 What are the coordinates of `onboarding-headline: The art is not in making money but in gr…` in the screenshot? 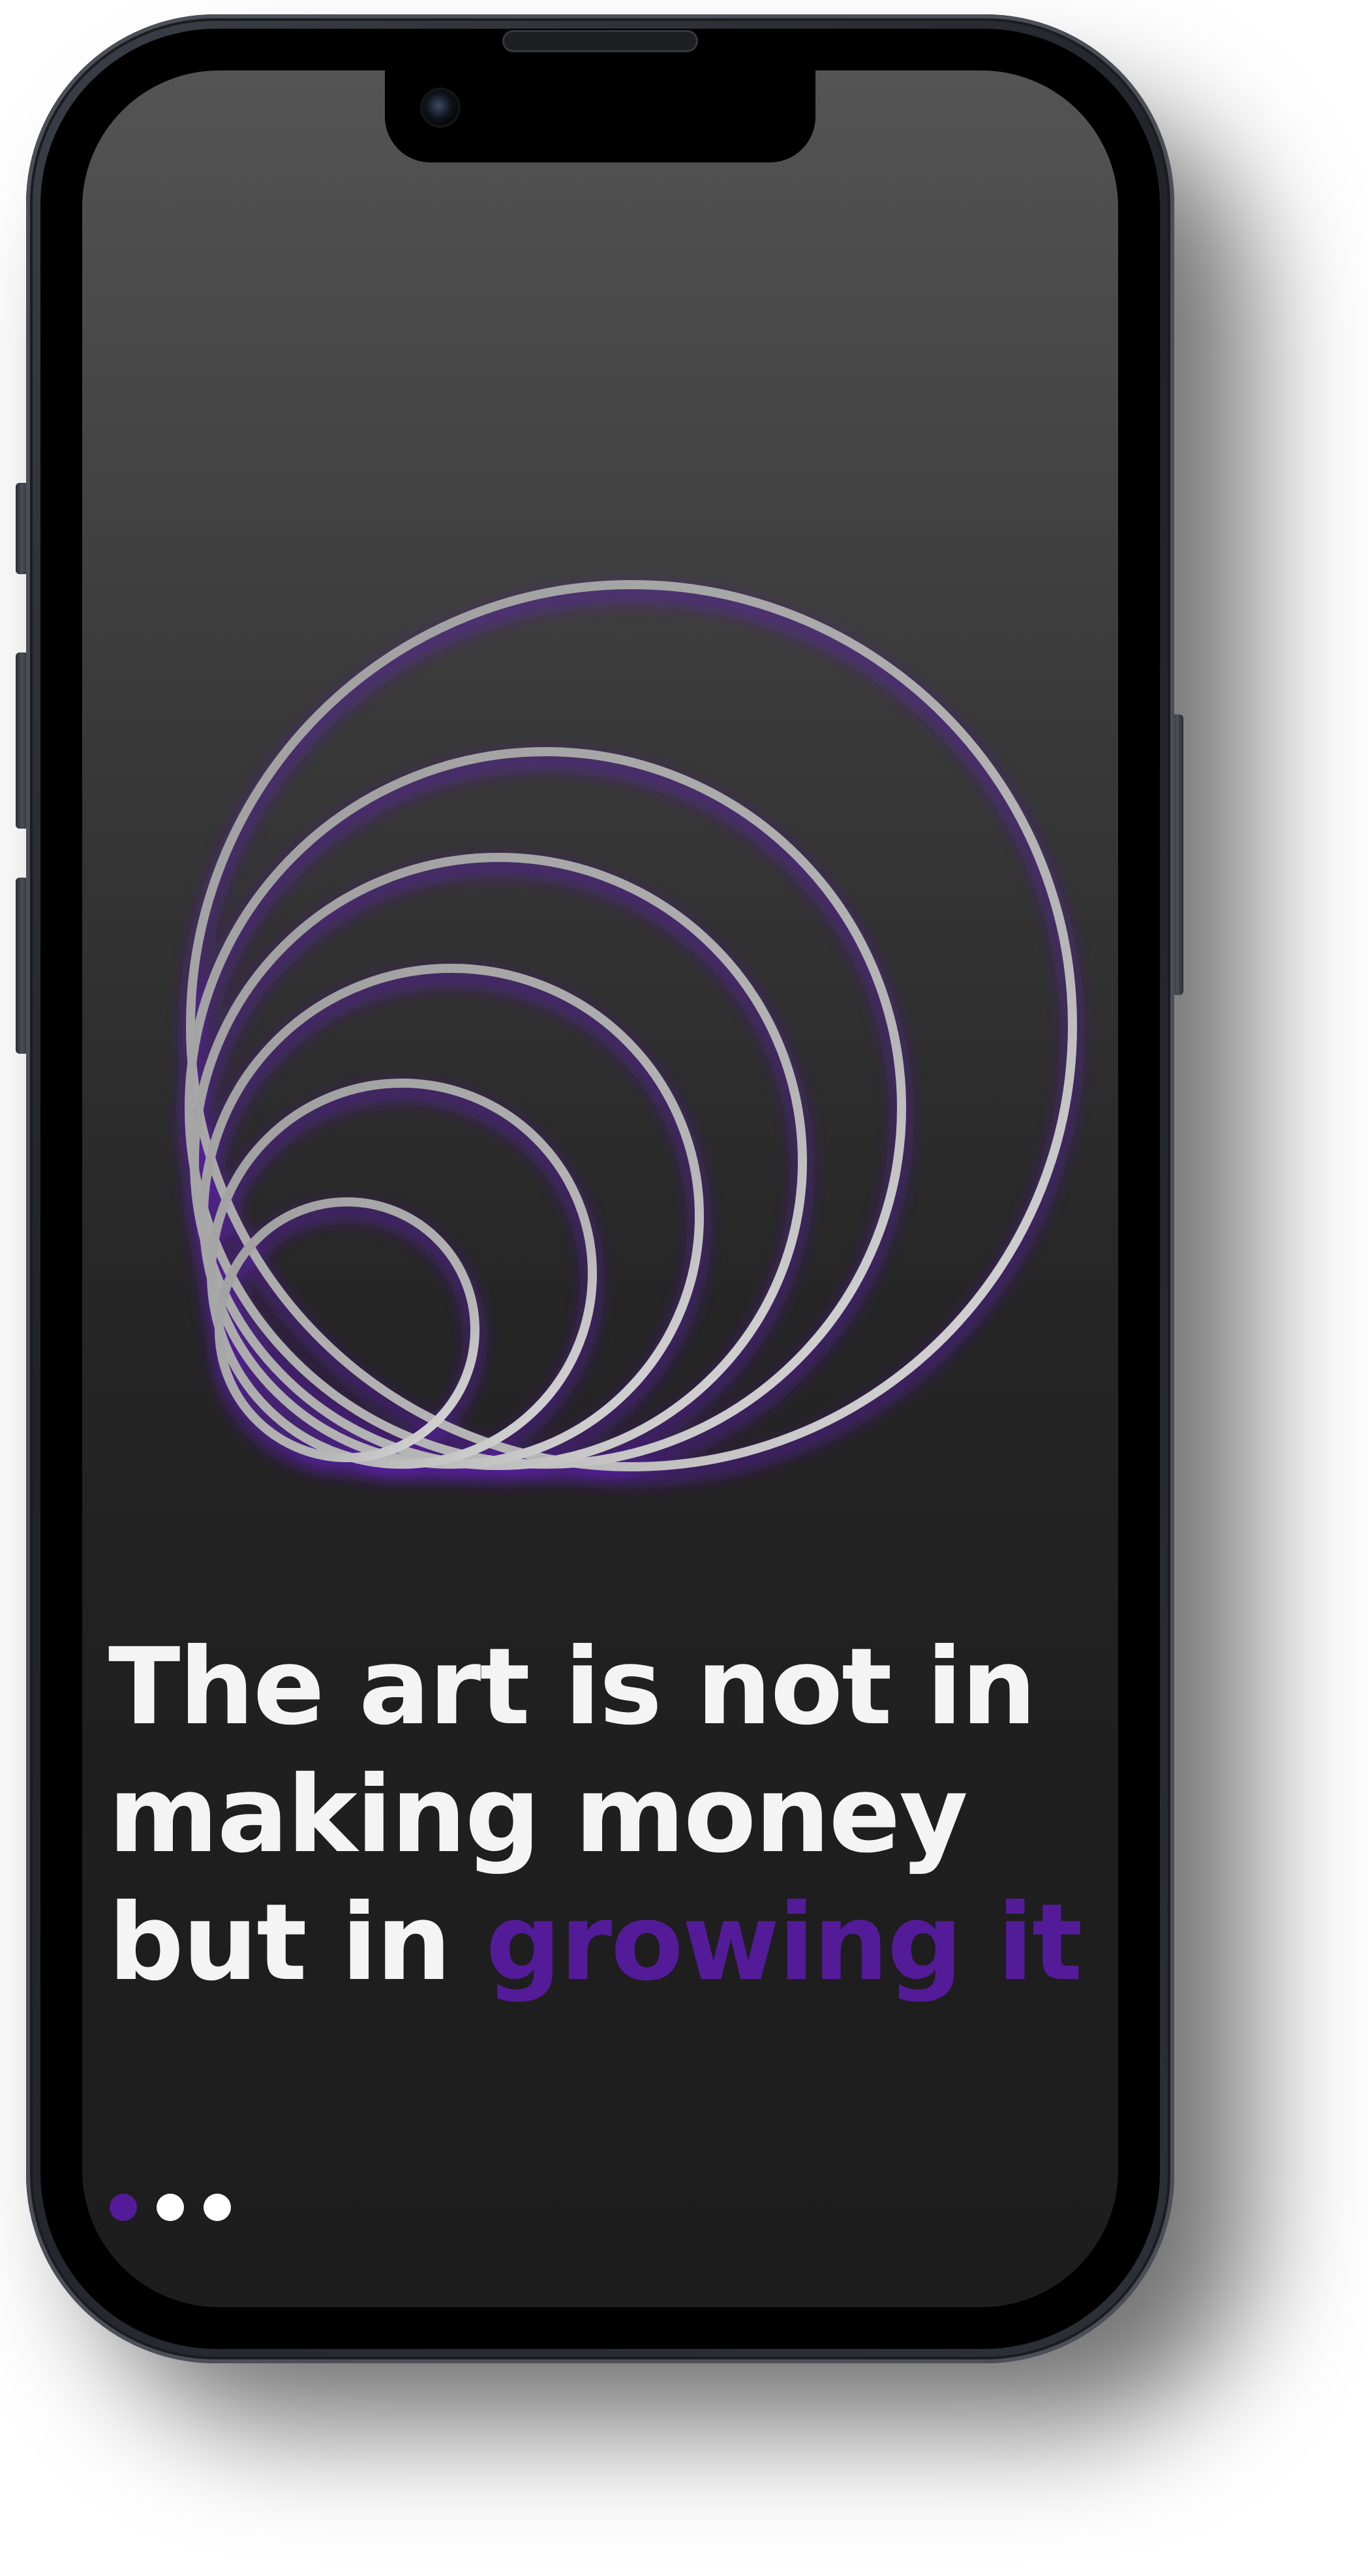 It's located at (604, 1815).